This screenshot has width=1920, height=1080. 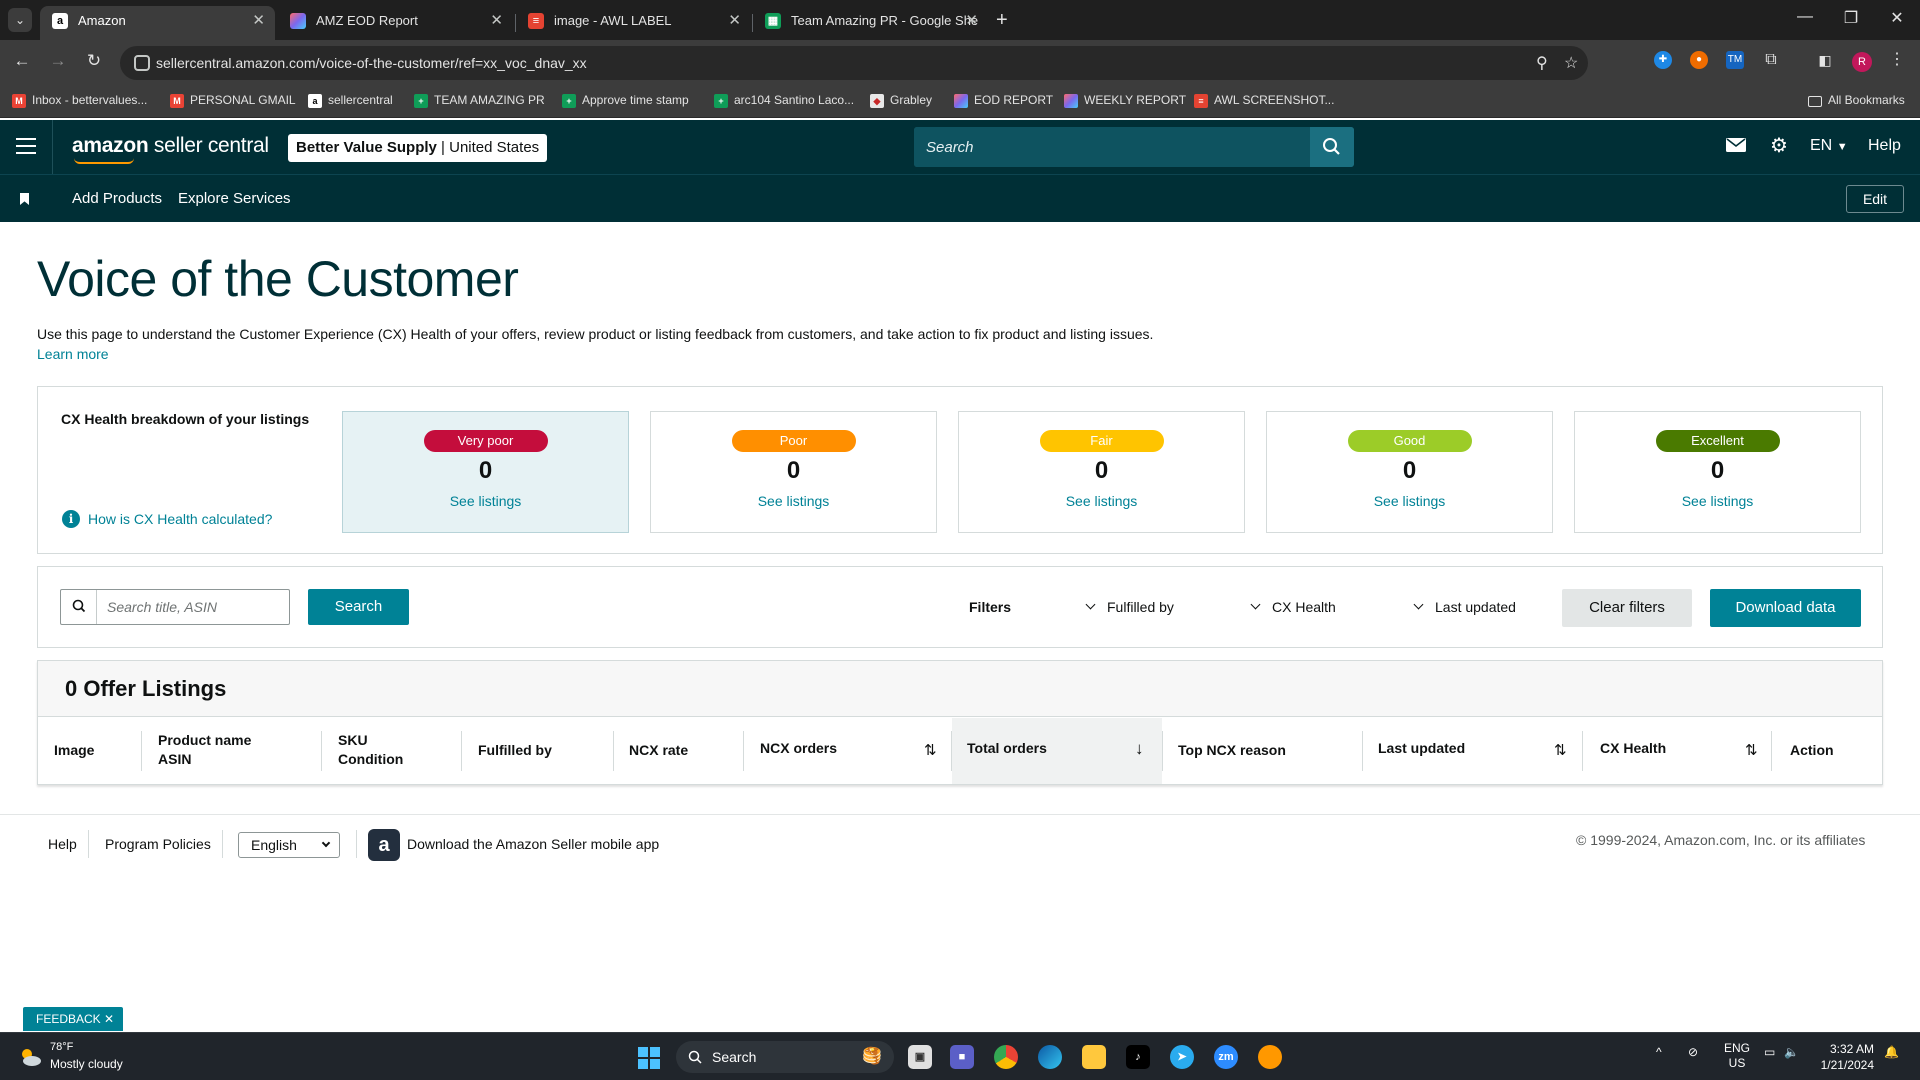 What do you see at coordinates (1805, 17) in the screenshot?
I see `minimize-icon: —` at bounding box center [1805, 17].